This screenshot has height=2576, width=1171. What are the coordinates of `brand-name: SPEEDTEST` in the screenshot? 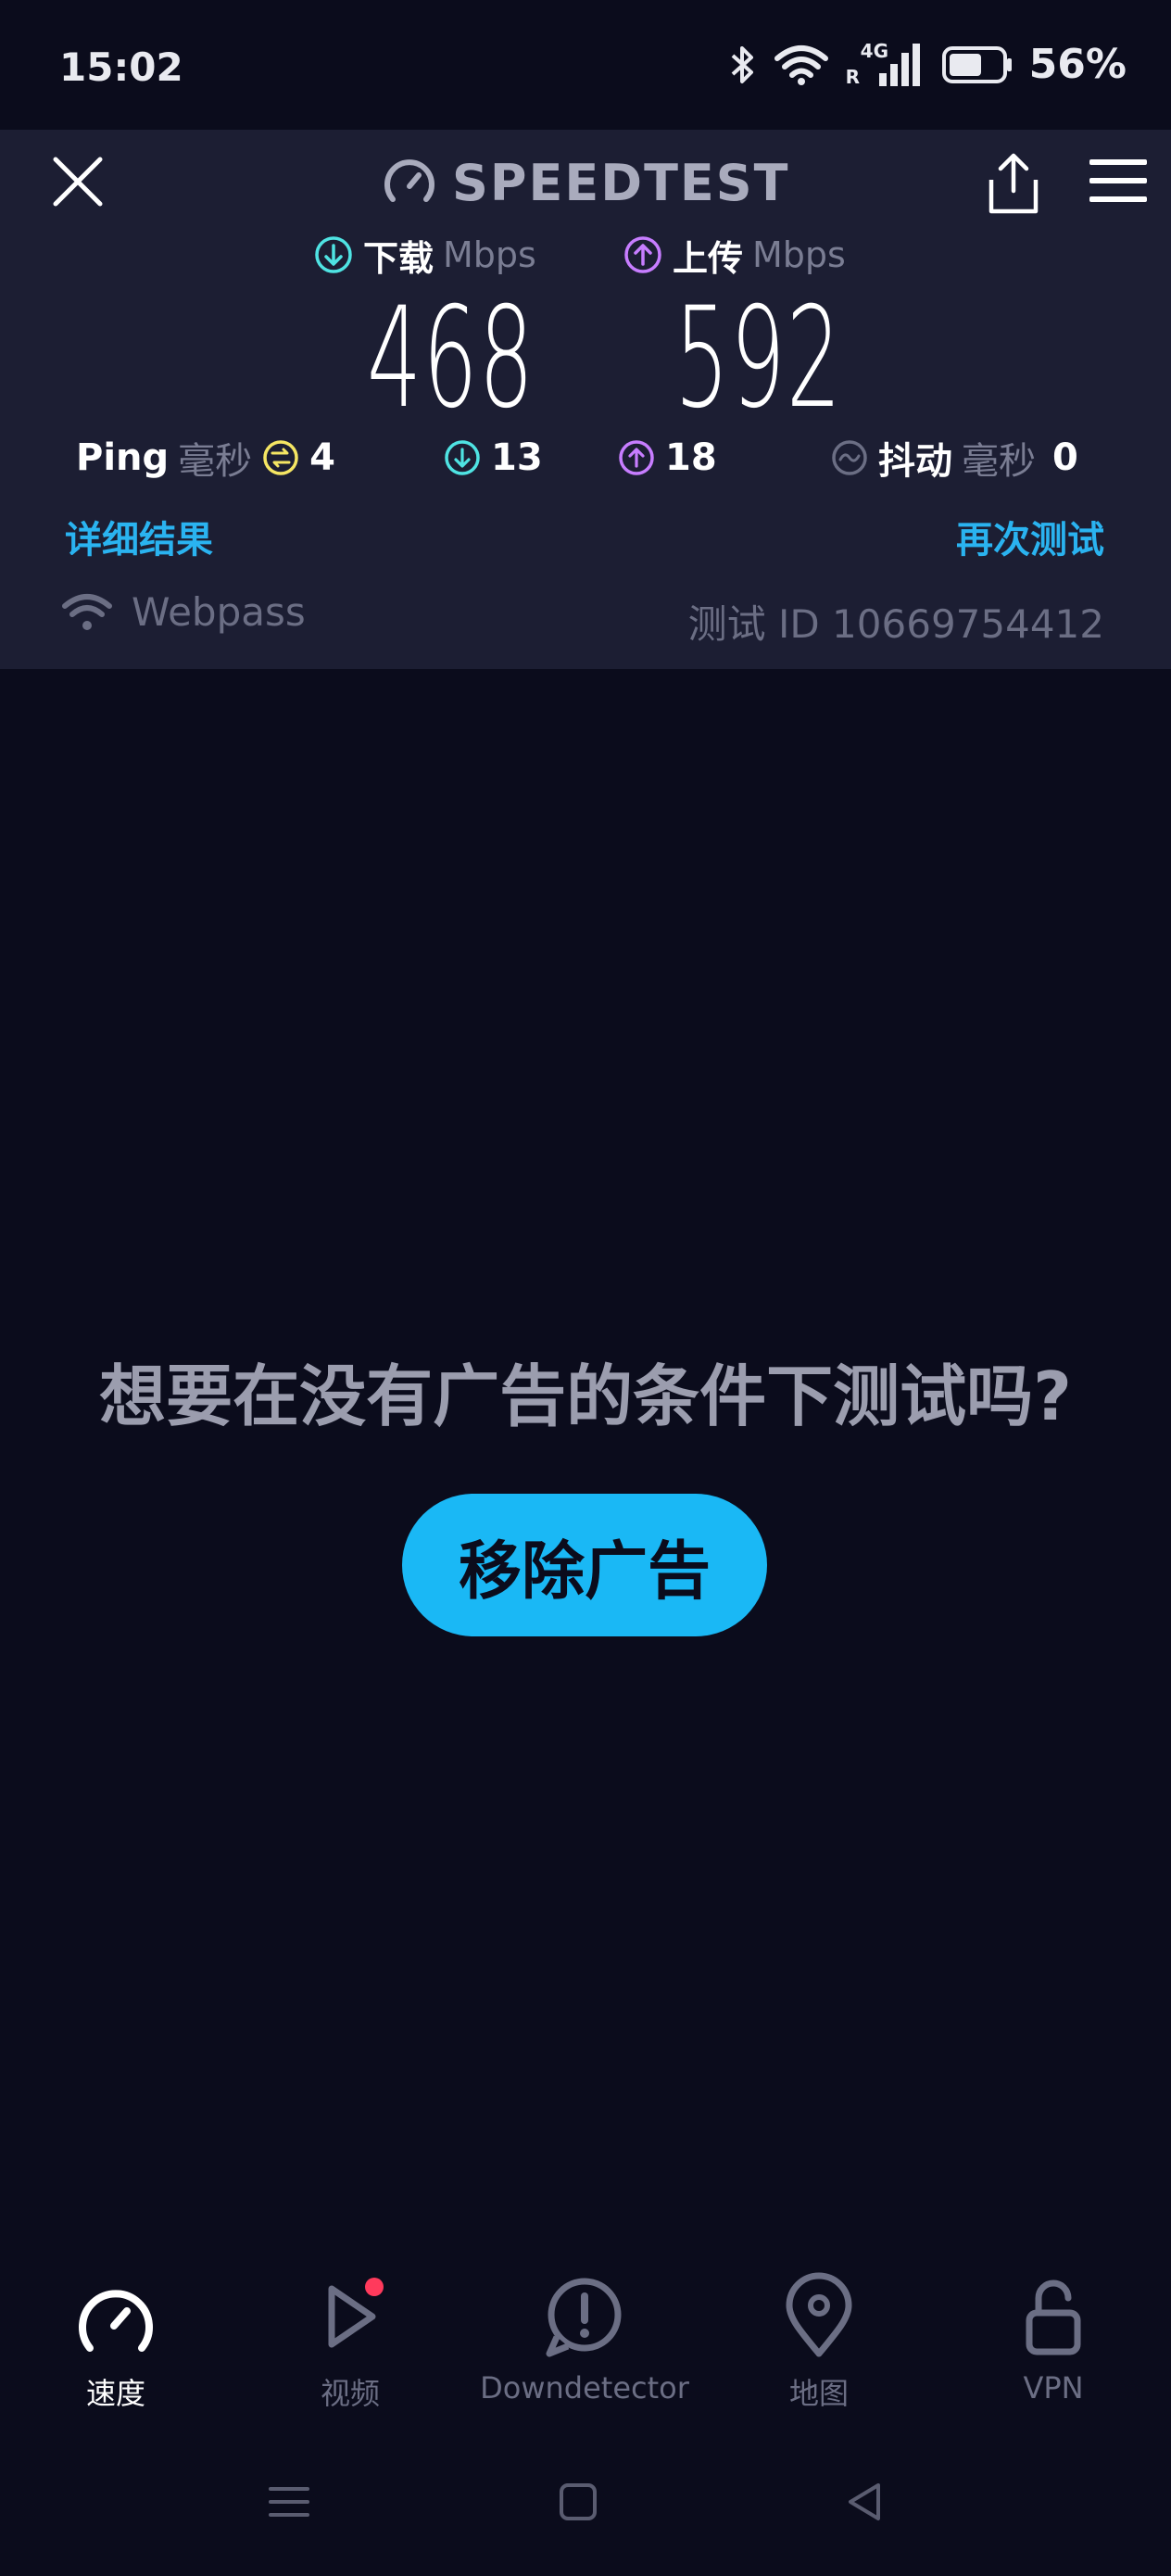 It's located at (621, 182).